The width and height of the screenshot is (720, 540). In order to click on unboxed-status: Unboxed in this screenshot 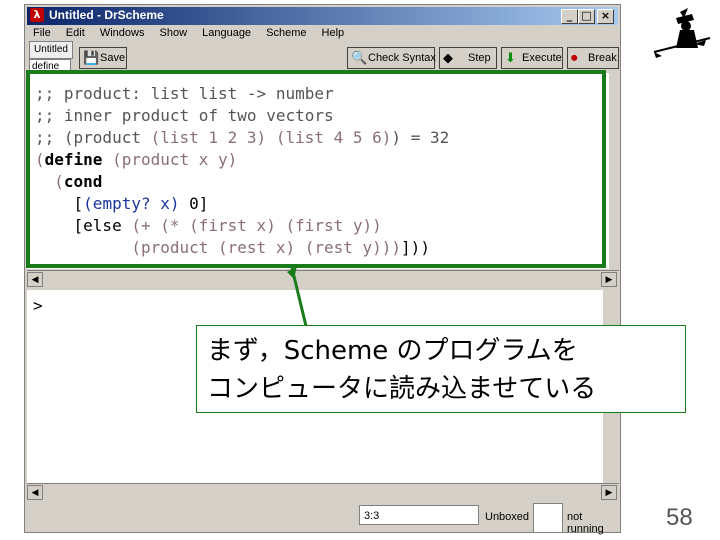, I will do `click(507, 517)`.